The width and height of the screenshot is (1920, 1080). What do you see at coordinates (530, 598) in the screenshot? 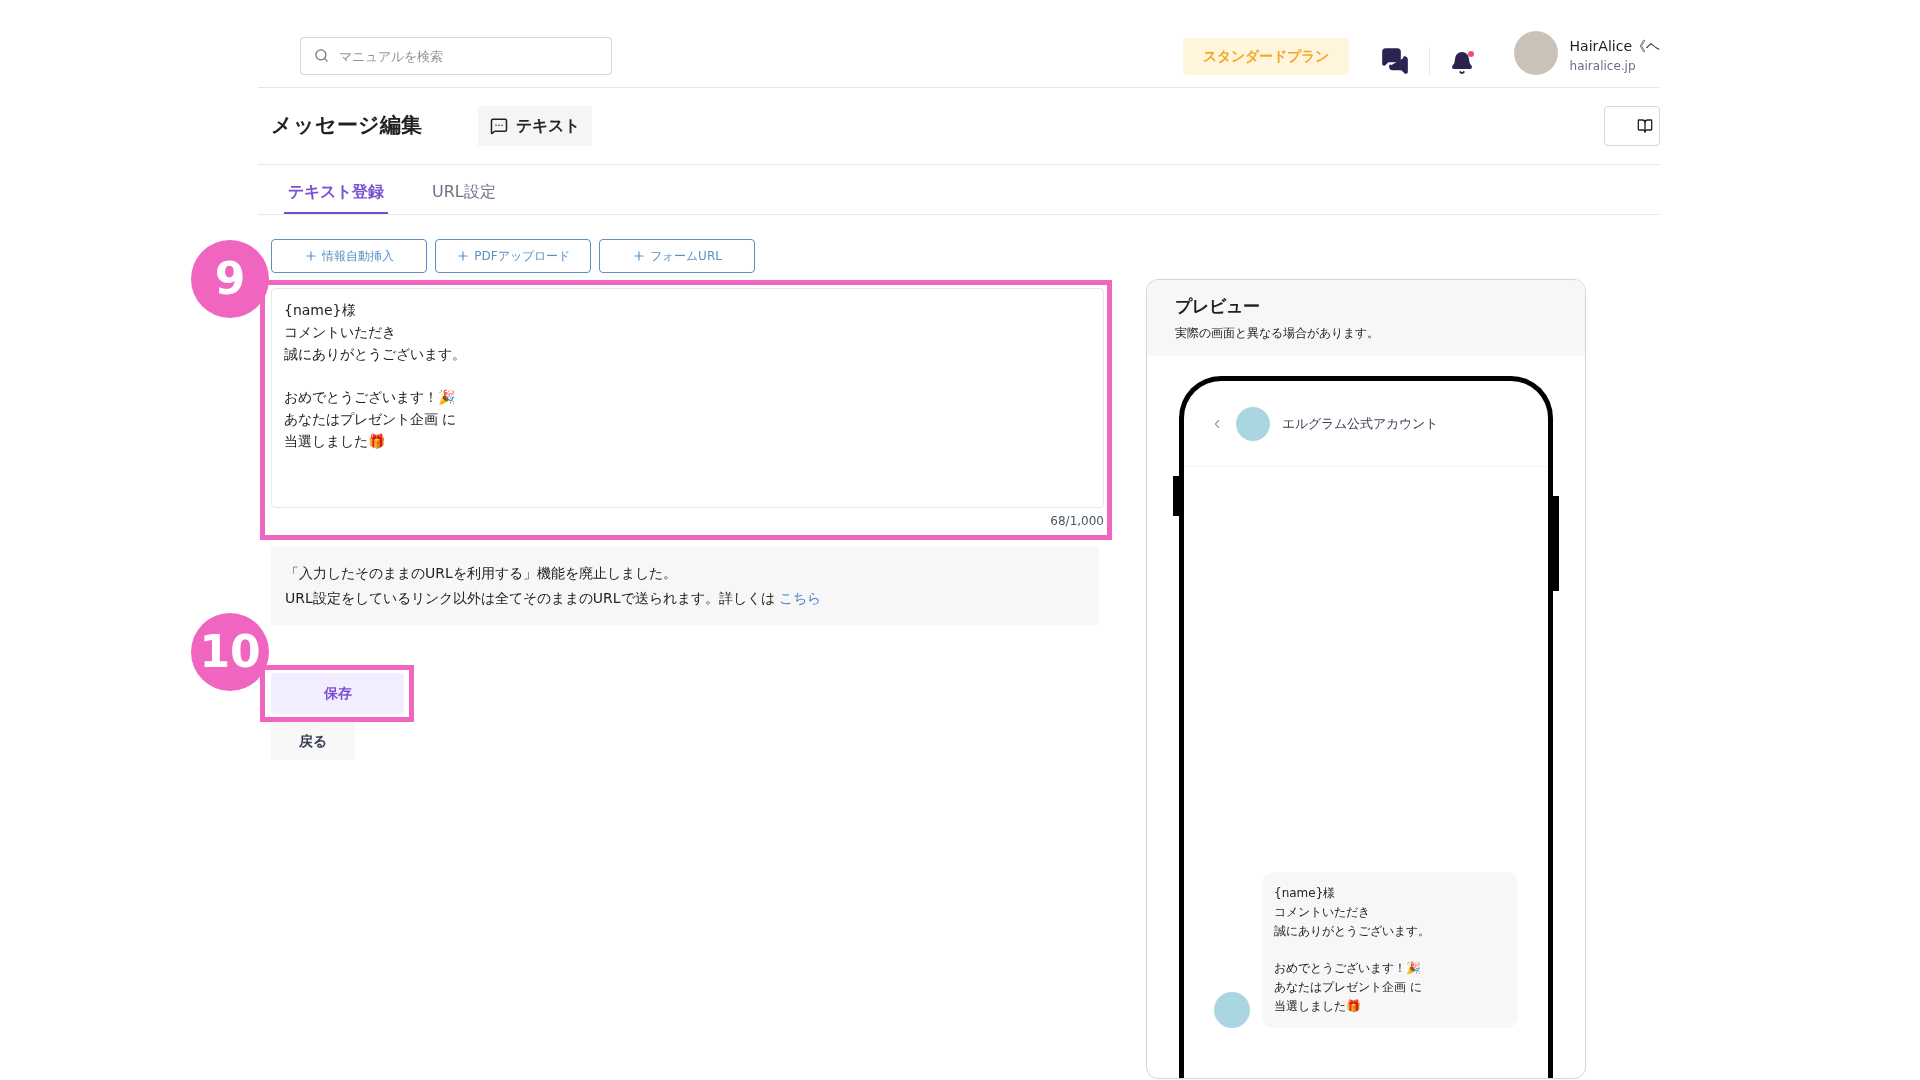
I see `notice-text: URL設定をしているリンク以外は全てそのままのURLで送られます。詳しくは` at bounding box center [530, 598].